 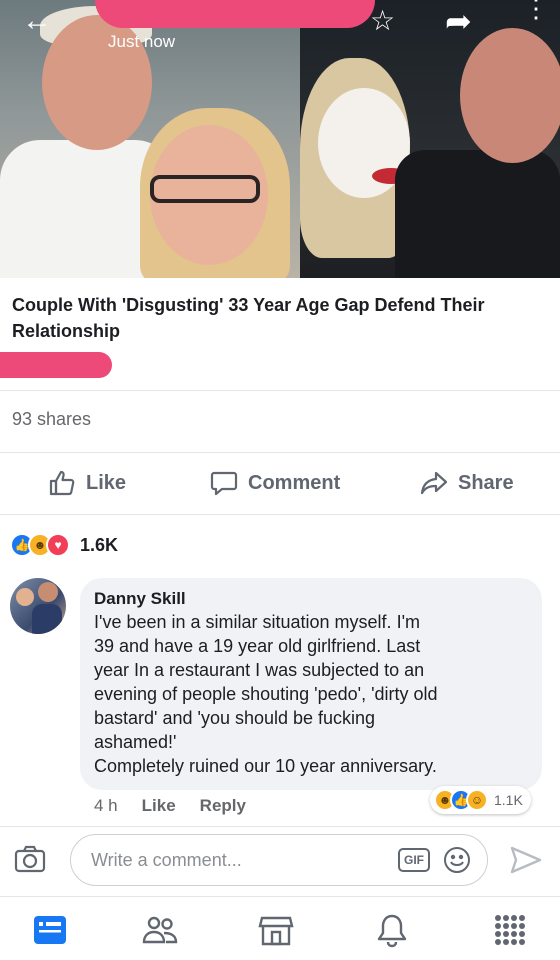 I want to click on man2-shirt, so click(x=477, y=214).